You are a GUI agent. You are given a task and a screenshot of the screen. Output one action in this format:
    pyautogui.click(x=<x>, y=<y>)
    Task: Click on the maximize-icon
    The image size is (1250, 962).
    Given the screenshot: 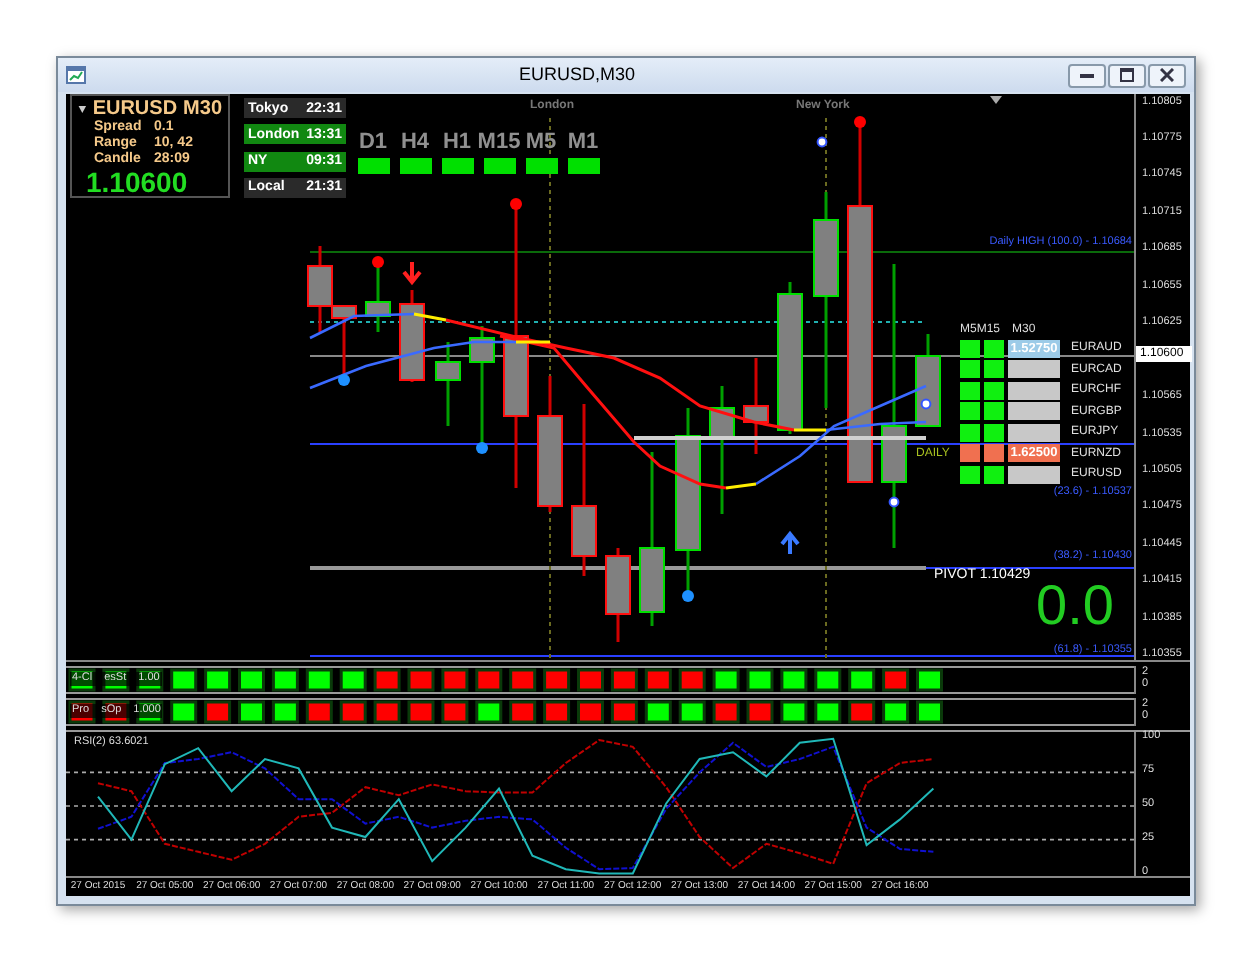 What is the action you would take?
    pyautogui.click(x=1127, y=75)
    